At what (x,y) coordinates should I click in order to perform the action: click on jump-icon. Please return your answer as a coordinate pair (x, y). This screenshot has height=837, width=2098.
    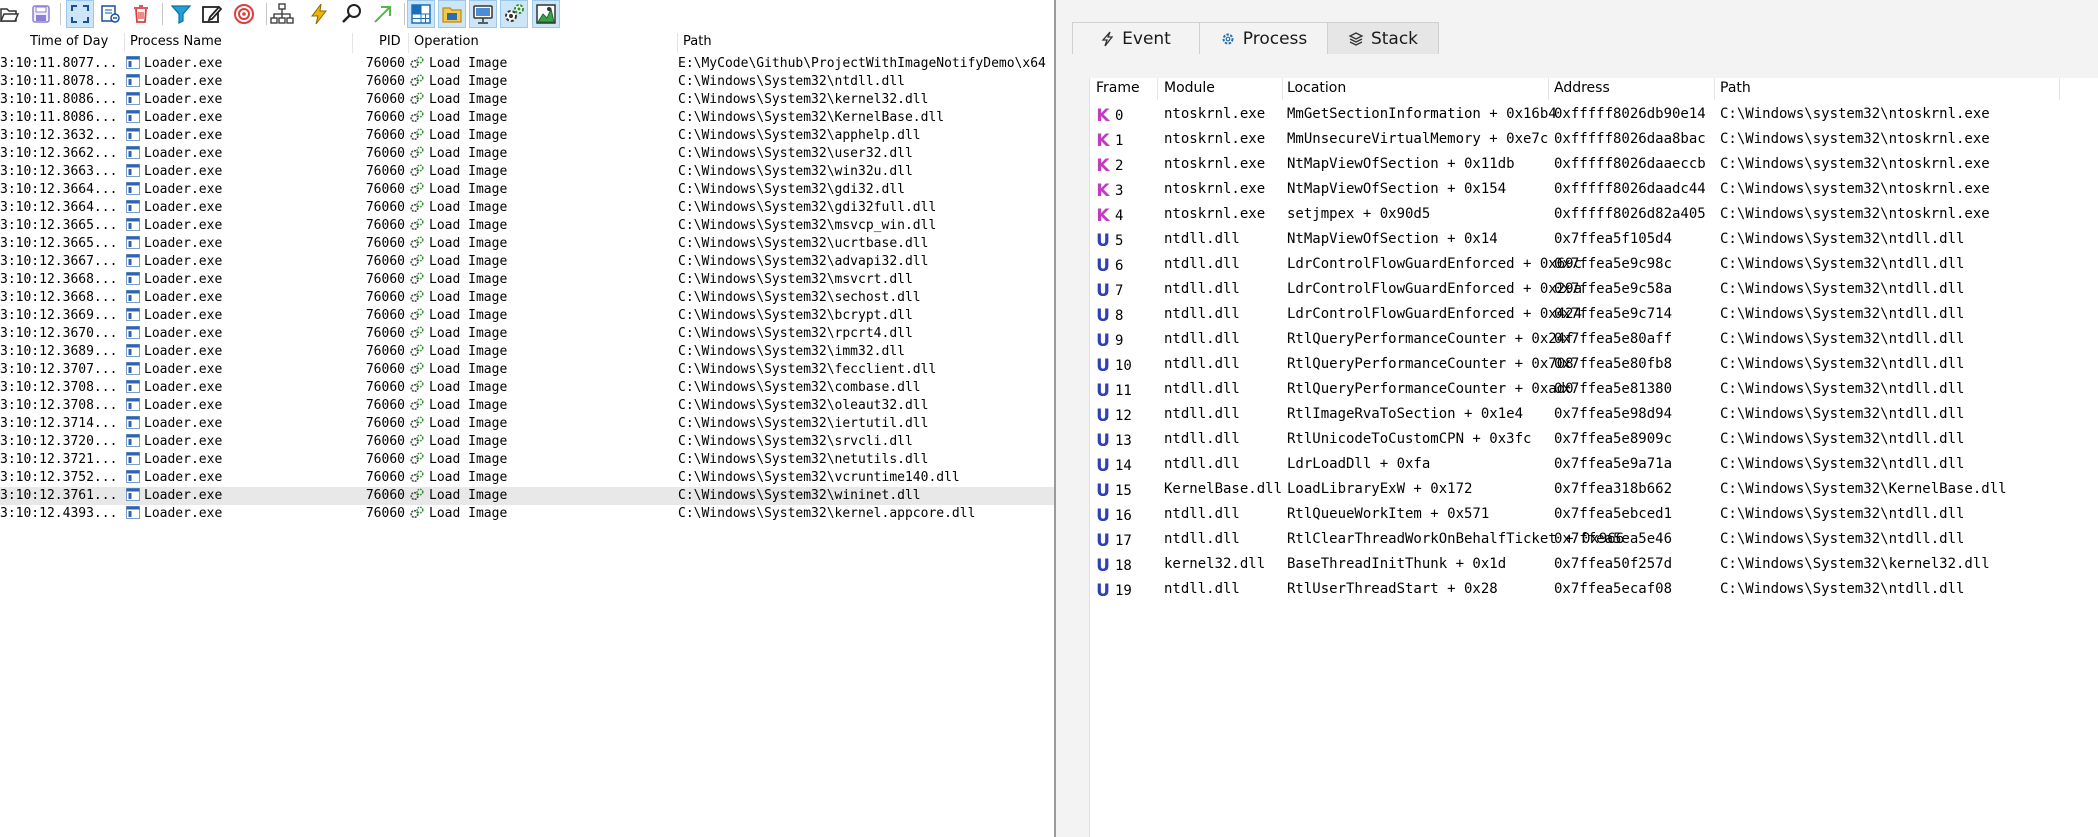
    Looking at the image, I should click on (383, 14).